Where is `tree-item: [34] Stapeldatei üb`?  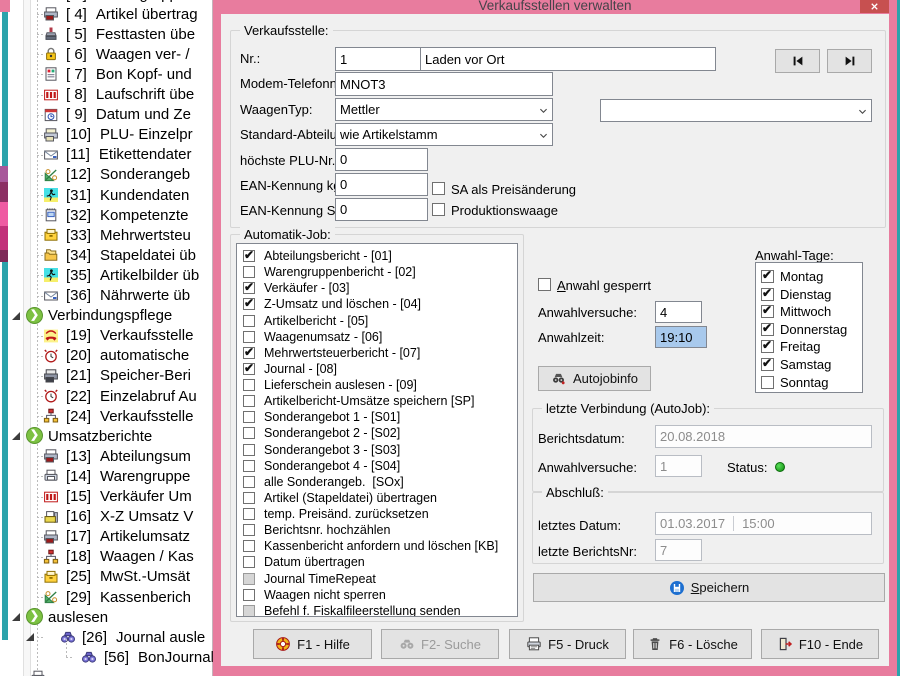
tree-item: [34] Stapeldatei üb is located at coordinates (111, 255).